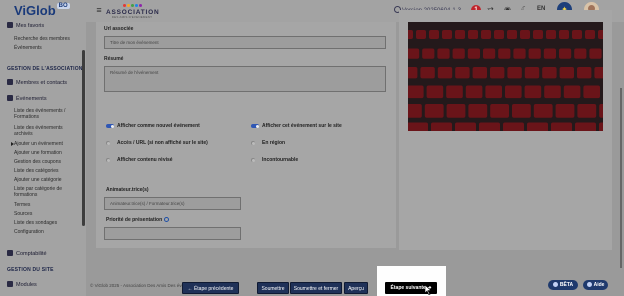 This screenshot has height=296, width=624. What do you see at coordinates (108, 160) in the screenshot?
I see `toggle-revised` at bounding box center [108, 160].